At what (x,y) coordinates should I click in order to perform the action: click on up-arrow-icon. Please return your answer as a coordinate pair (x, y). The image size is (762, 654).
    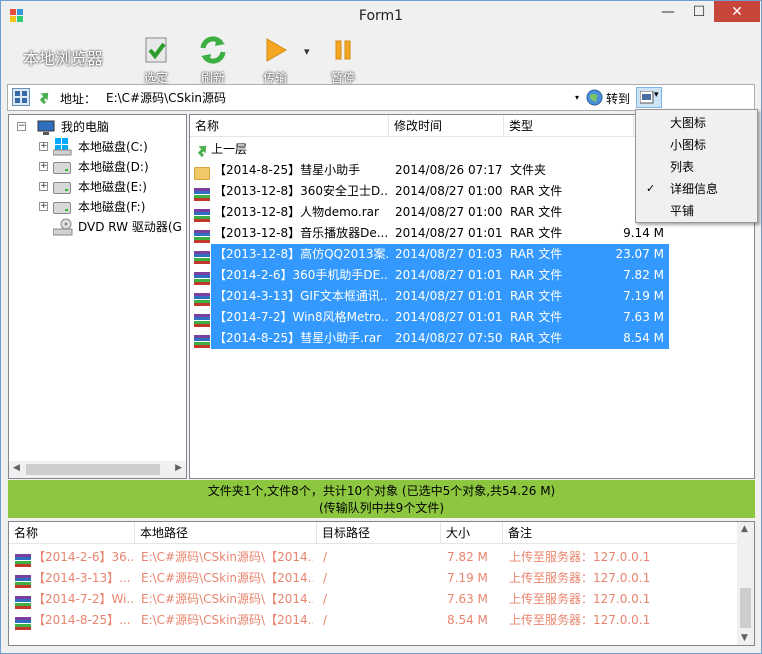
    Looking at the image, I should click on (44, 98).